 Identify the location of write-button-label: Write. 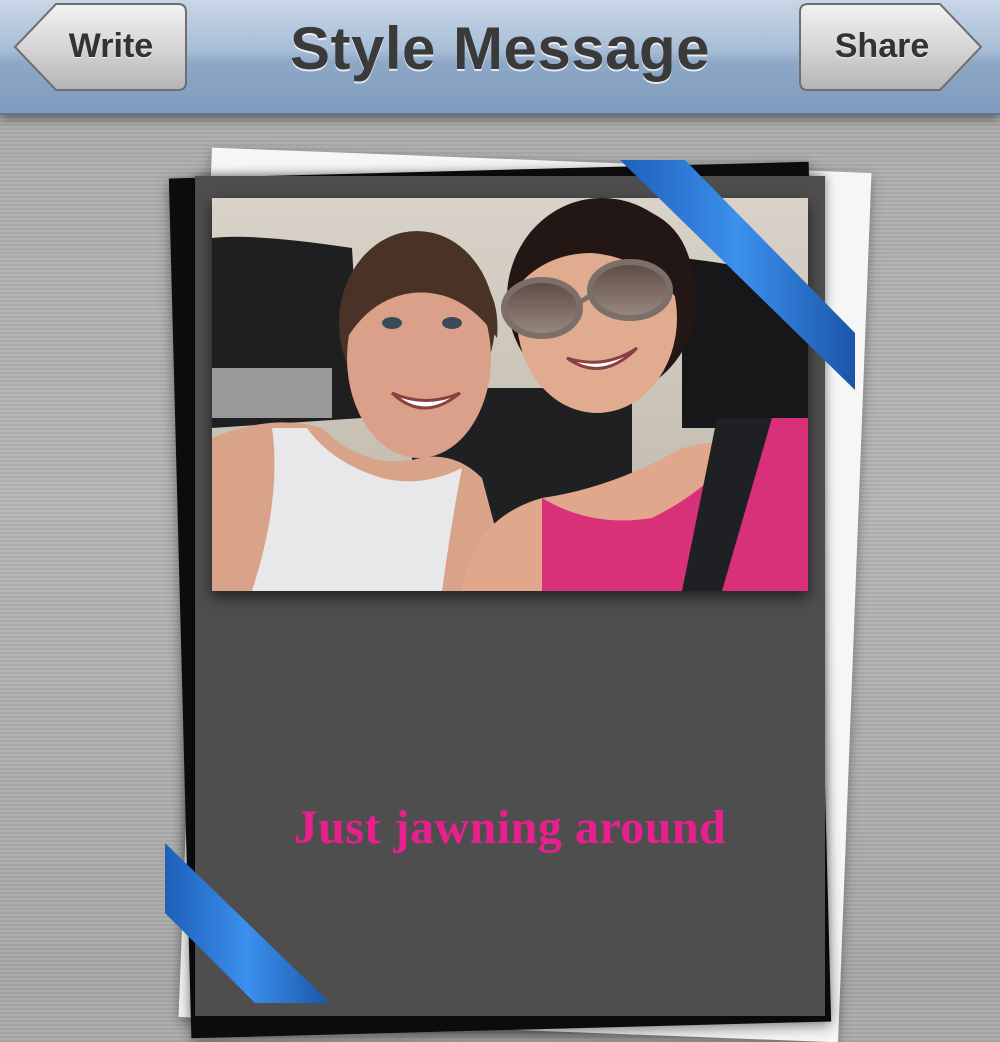
(111, 45).